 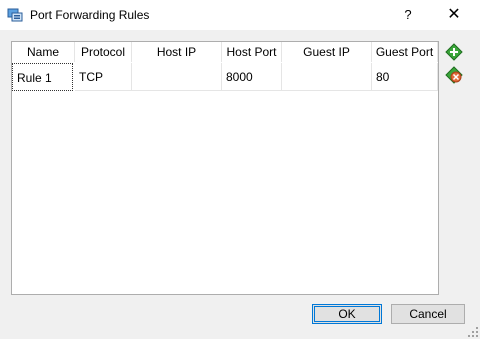 What do you see at coordinates (347, 314) in the screenshot?
I see `ok-button: OK` at bounding box center [347, 314].